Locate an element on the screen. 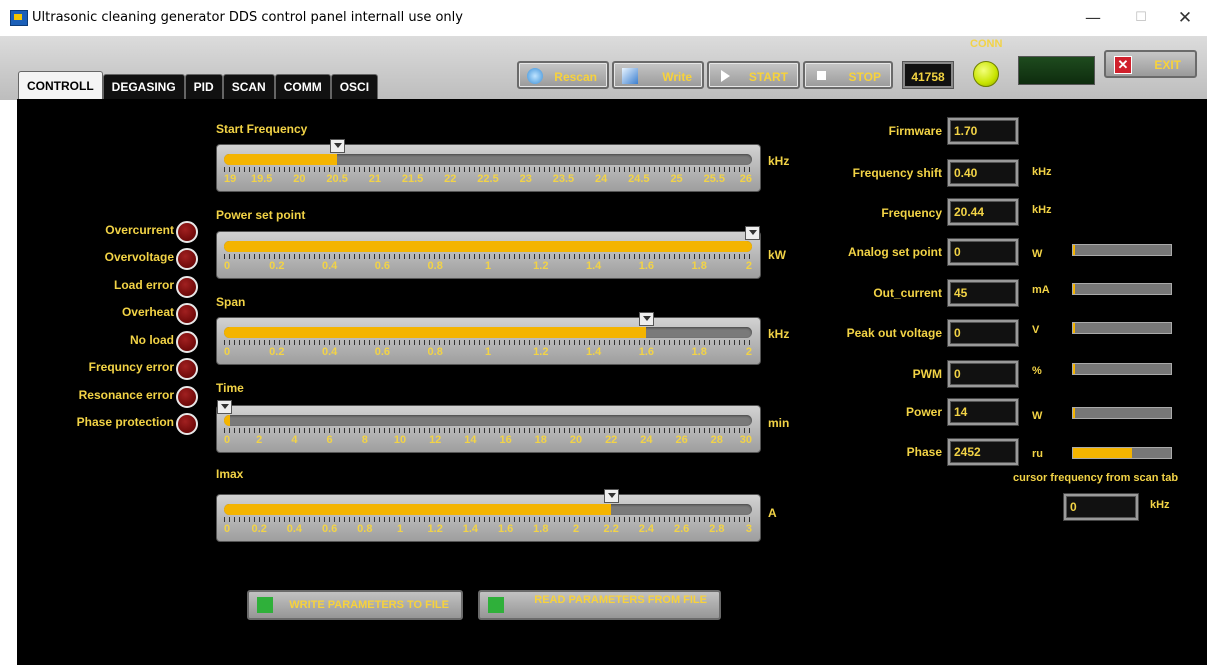  slider-tick-labels: 0 0.2 0.4 0.6 0.8 1 1.2 1.4 1.6 1.8 2 is located at coordinates (488, 267).